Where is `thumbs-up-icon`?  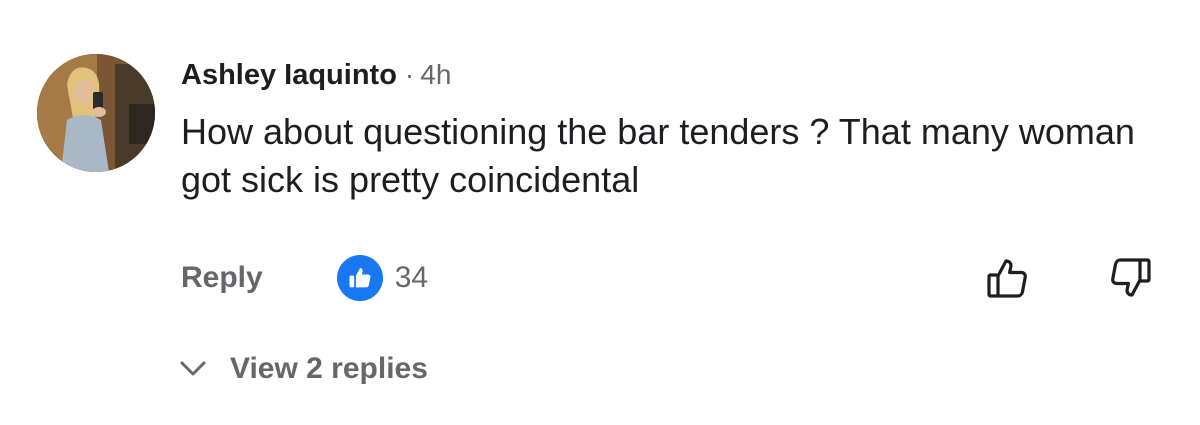 thumbs-up-icon is located at coordinates (359, 278).